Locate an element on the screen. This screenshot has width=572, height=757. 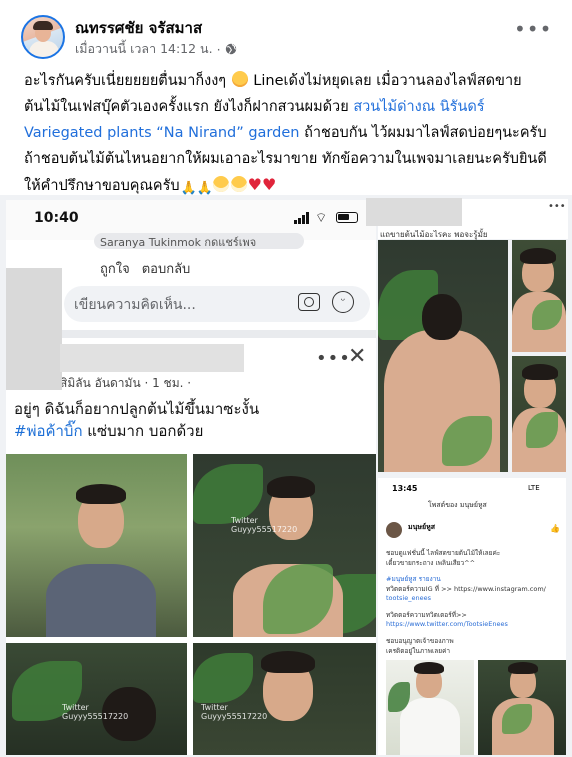
flushed-emoji-icon is located at coordinates (239, 79).